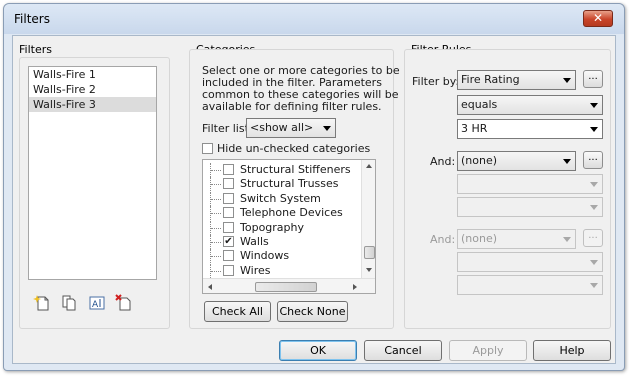 The height and width of the screenshot is (376, 629). Describe the element at coordinates (254, 241) in the screenshot. I see `category-label: Walls` at that location.